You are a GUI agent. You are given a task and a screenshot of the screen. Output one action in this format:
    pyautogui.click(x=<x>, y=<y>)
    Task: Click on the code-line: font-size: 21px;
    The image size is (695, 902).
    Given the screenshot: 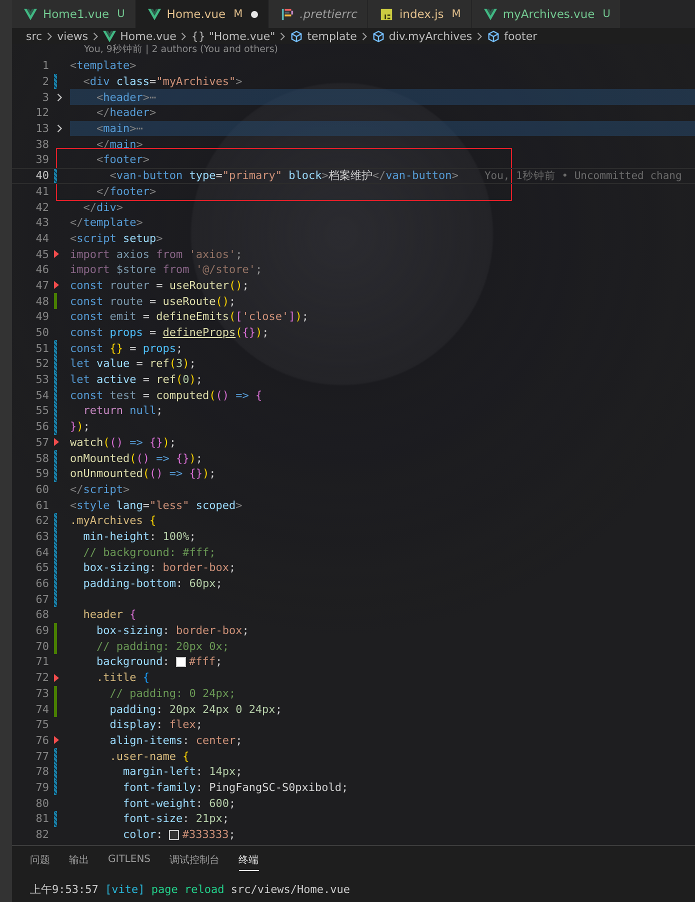 What is the action you would take?
    pyautogui.click(x=175, y=819)
    